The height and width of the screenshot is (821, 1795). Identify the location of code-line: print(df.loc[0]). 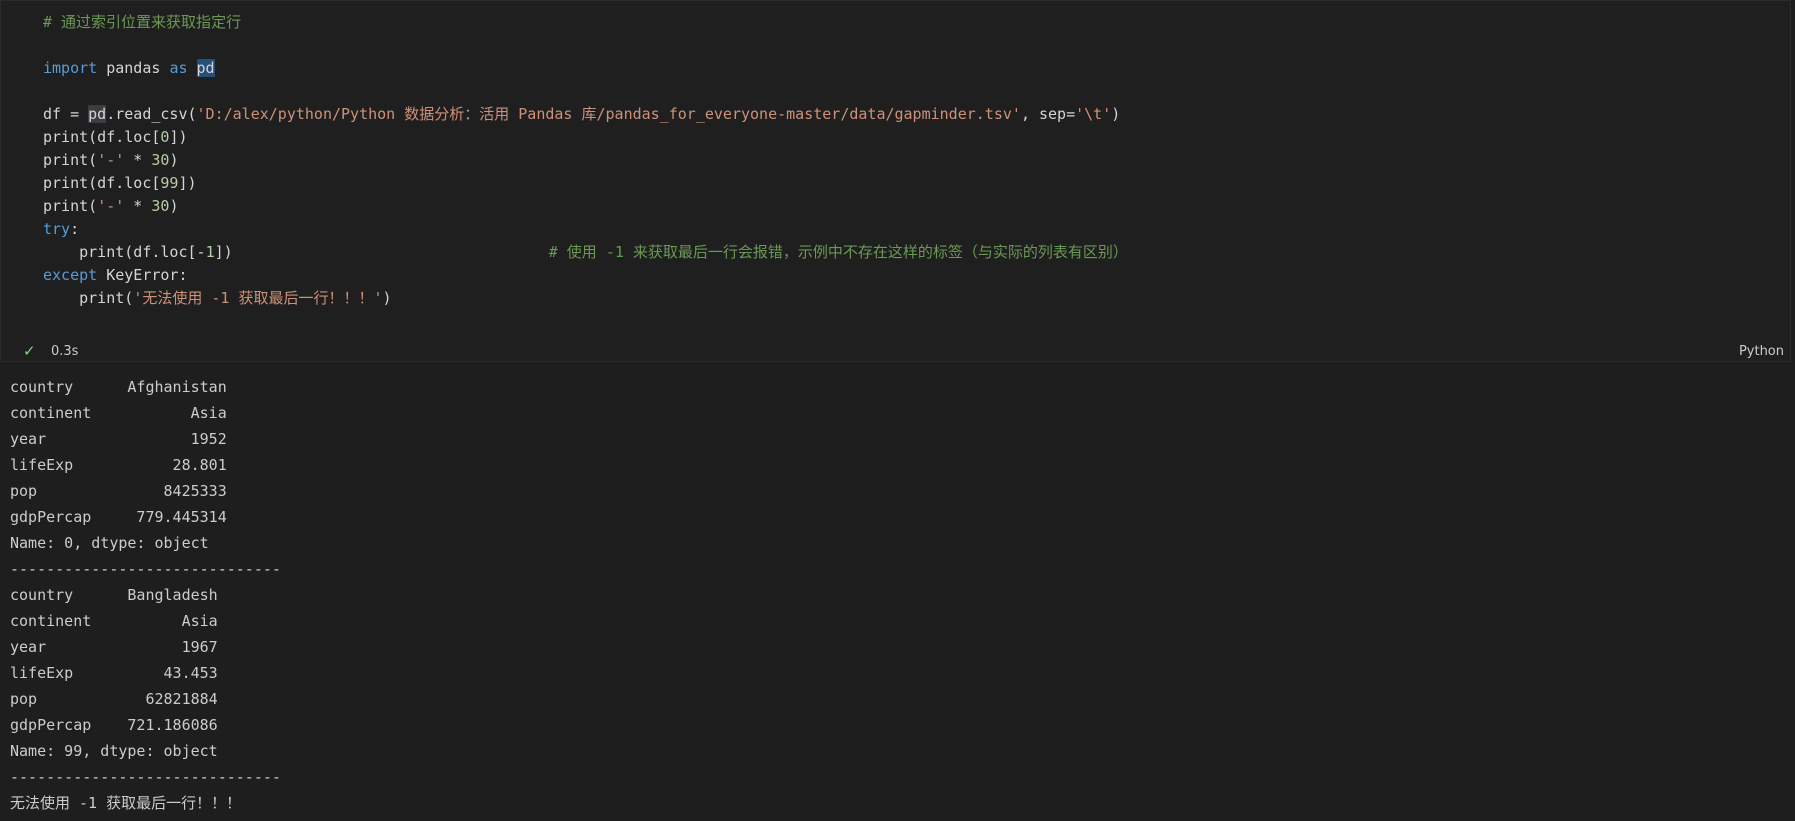
(585, 137).